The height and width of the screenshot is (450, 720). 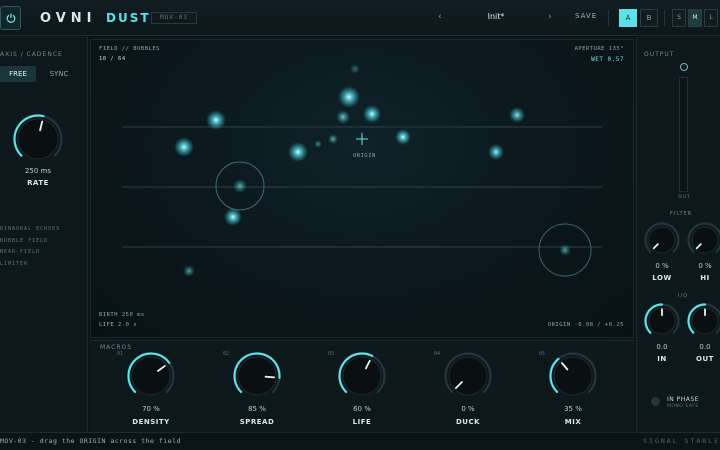 I want to click on filter-knob-low, so click(x=662, y=240).